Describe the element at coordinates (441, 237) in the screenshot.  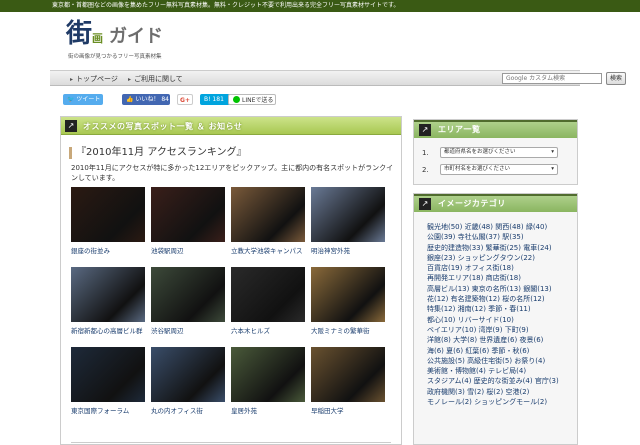
I see `category-link: 公園(39)` at that location.